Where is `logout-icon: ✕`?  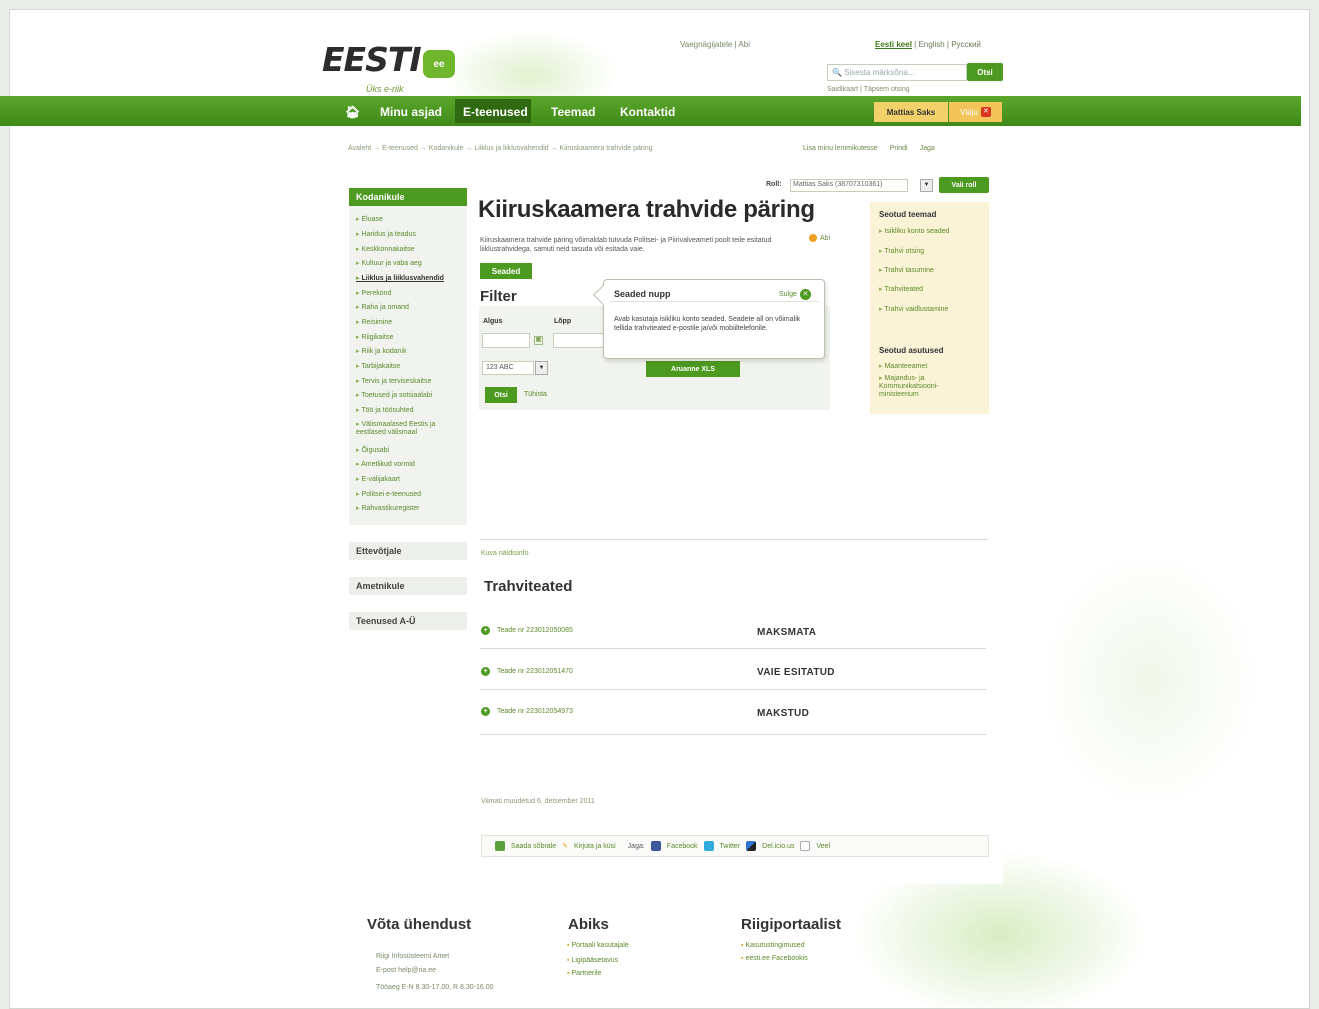 logout-icon: ✕ is located at coordinates (985, 112).